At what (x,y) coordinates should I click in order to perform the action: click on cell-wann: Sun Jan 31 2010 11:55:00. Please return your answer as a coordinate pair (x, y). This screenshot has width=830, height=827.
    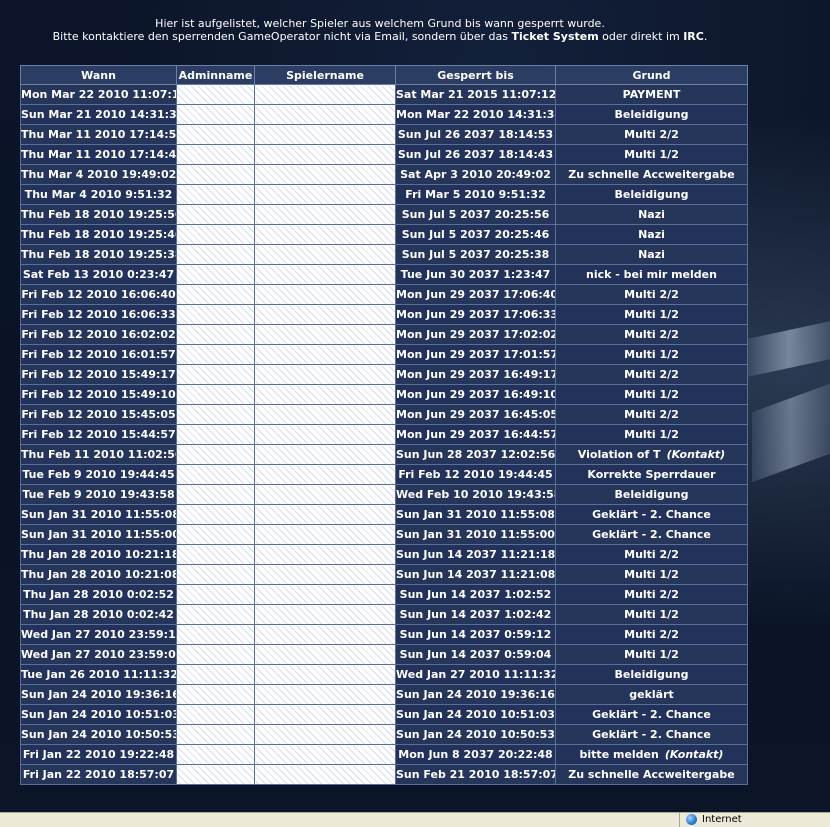
    Looking at the image, I should click on (98, 534).